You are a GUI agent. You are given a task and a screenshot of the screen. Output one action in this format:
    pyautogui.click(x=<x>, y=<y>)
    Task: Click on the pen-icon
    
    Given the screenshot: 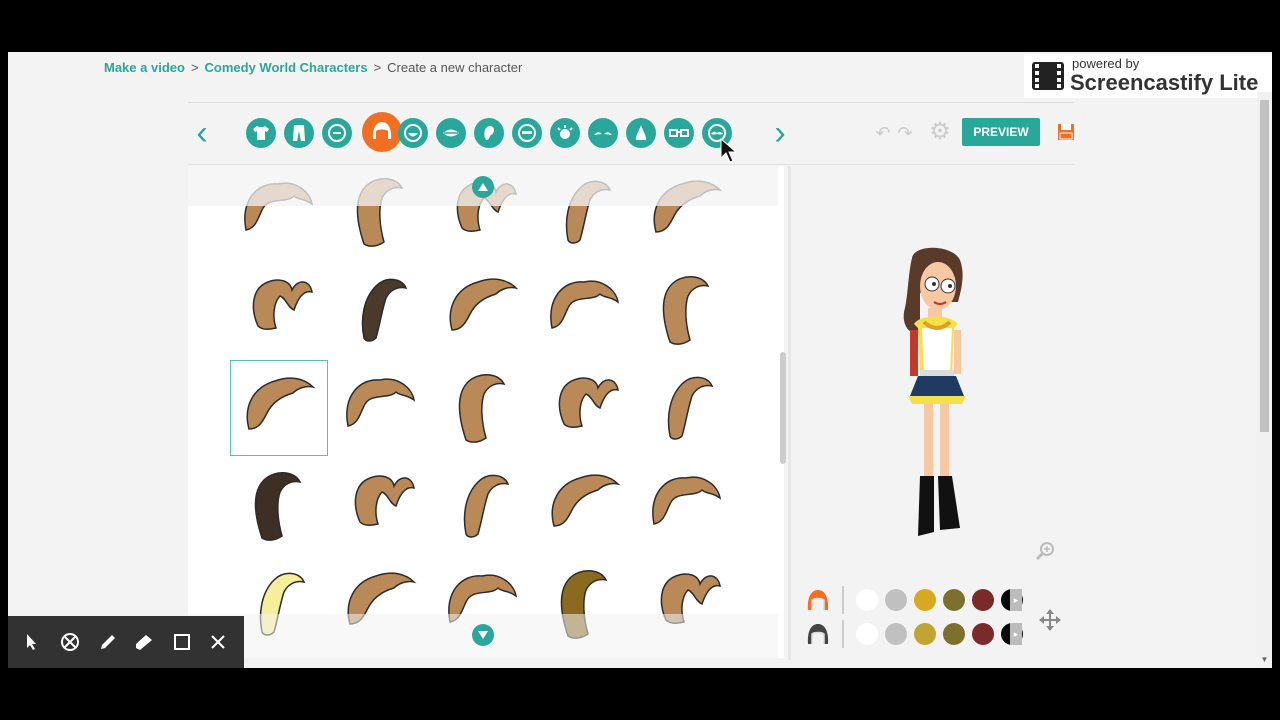 What is the action you would take?
    pyautogui.click(x=108, y=642)
    